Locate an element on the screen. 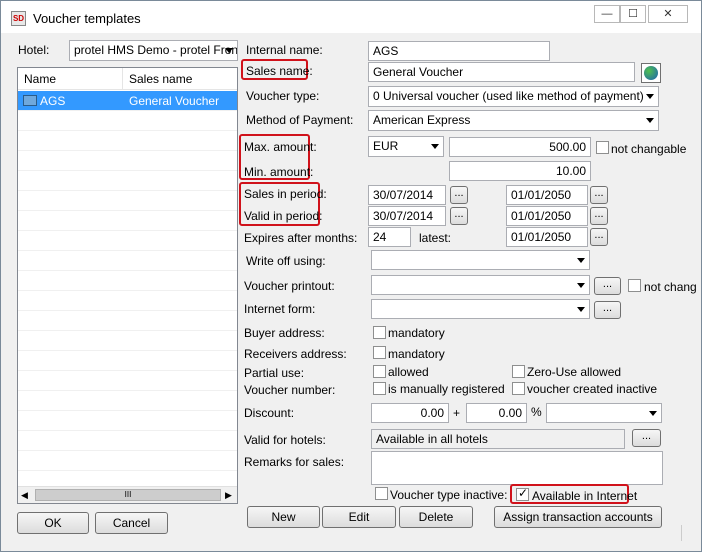  new-button: New is located at coordinates (283, 517).